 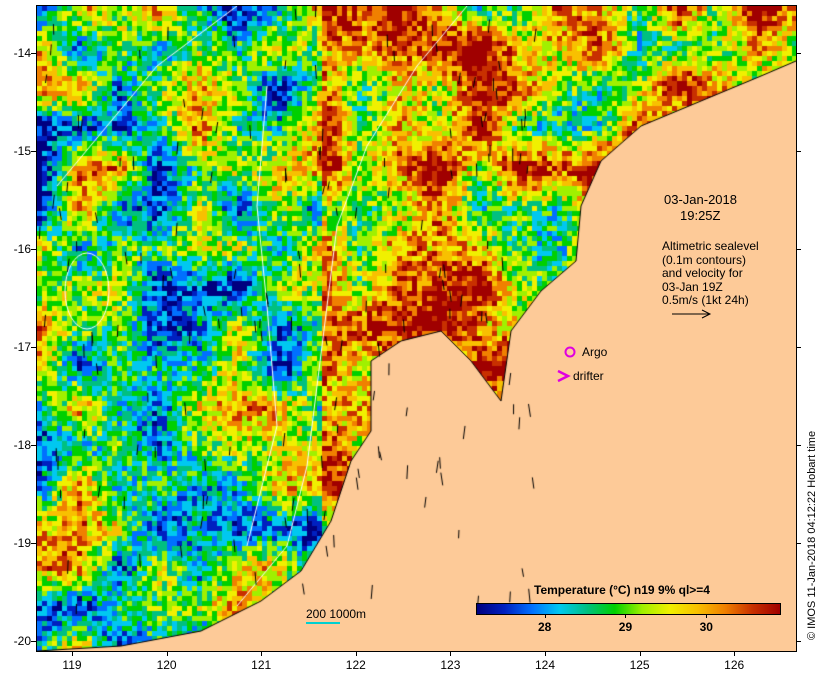 I want to click on lat-tick-label: -16, so click(x=22, y=249).